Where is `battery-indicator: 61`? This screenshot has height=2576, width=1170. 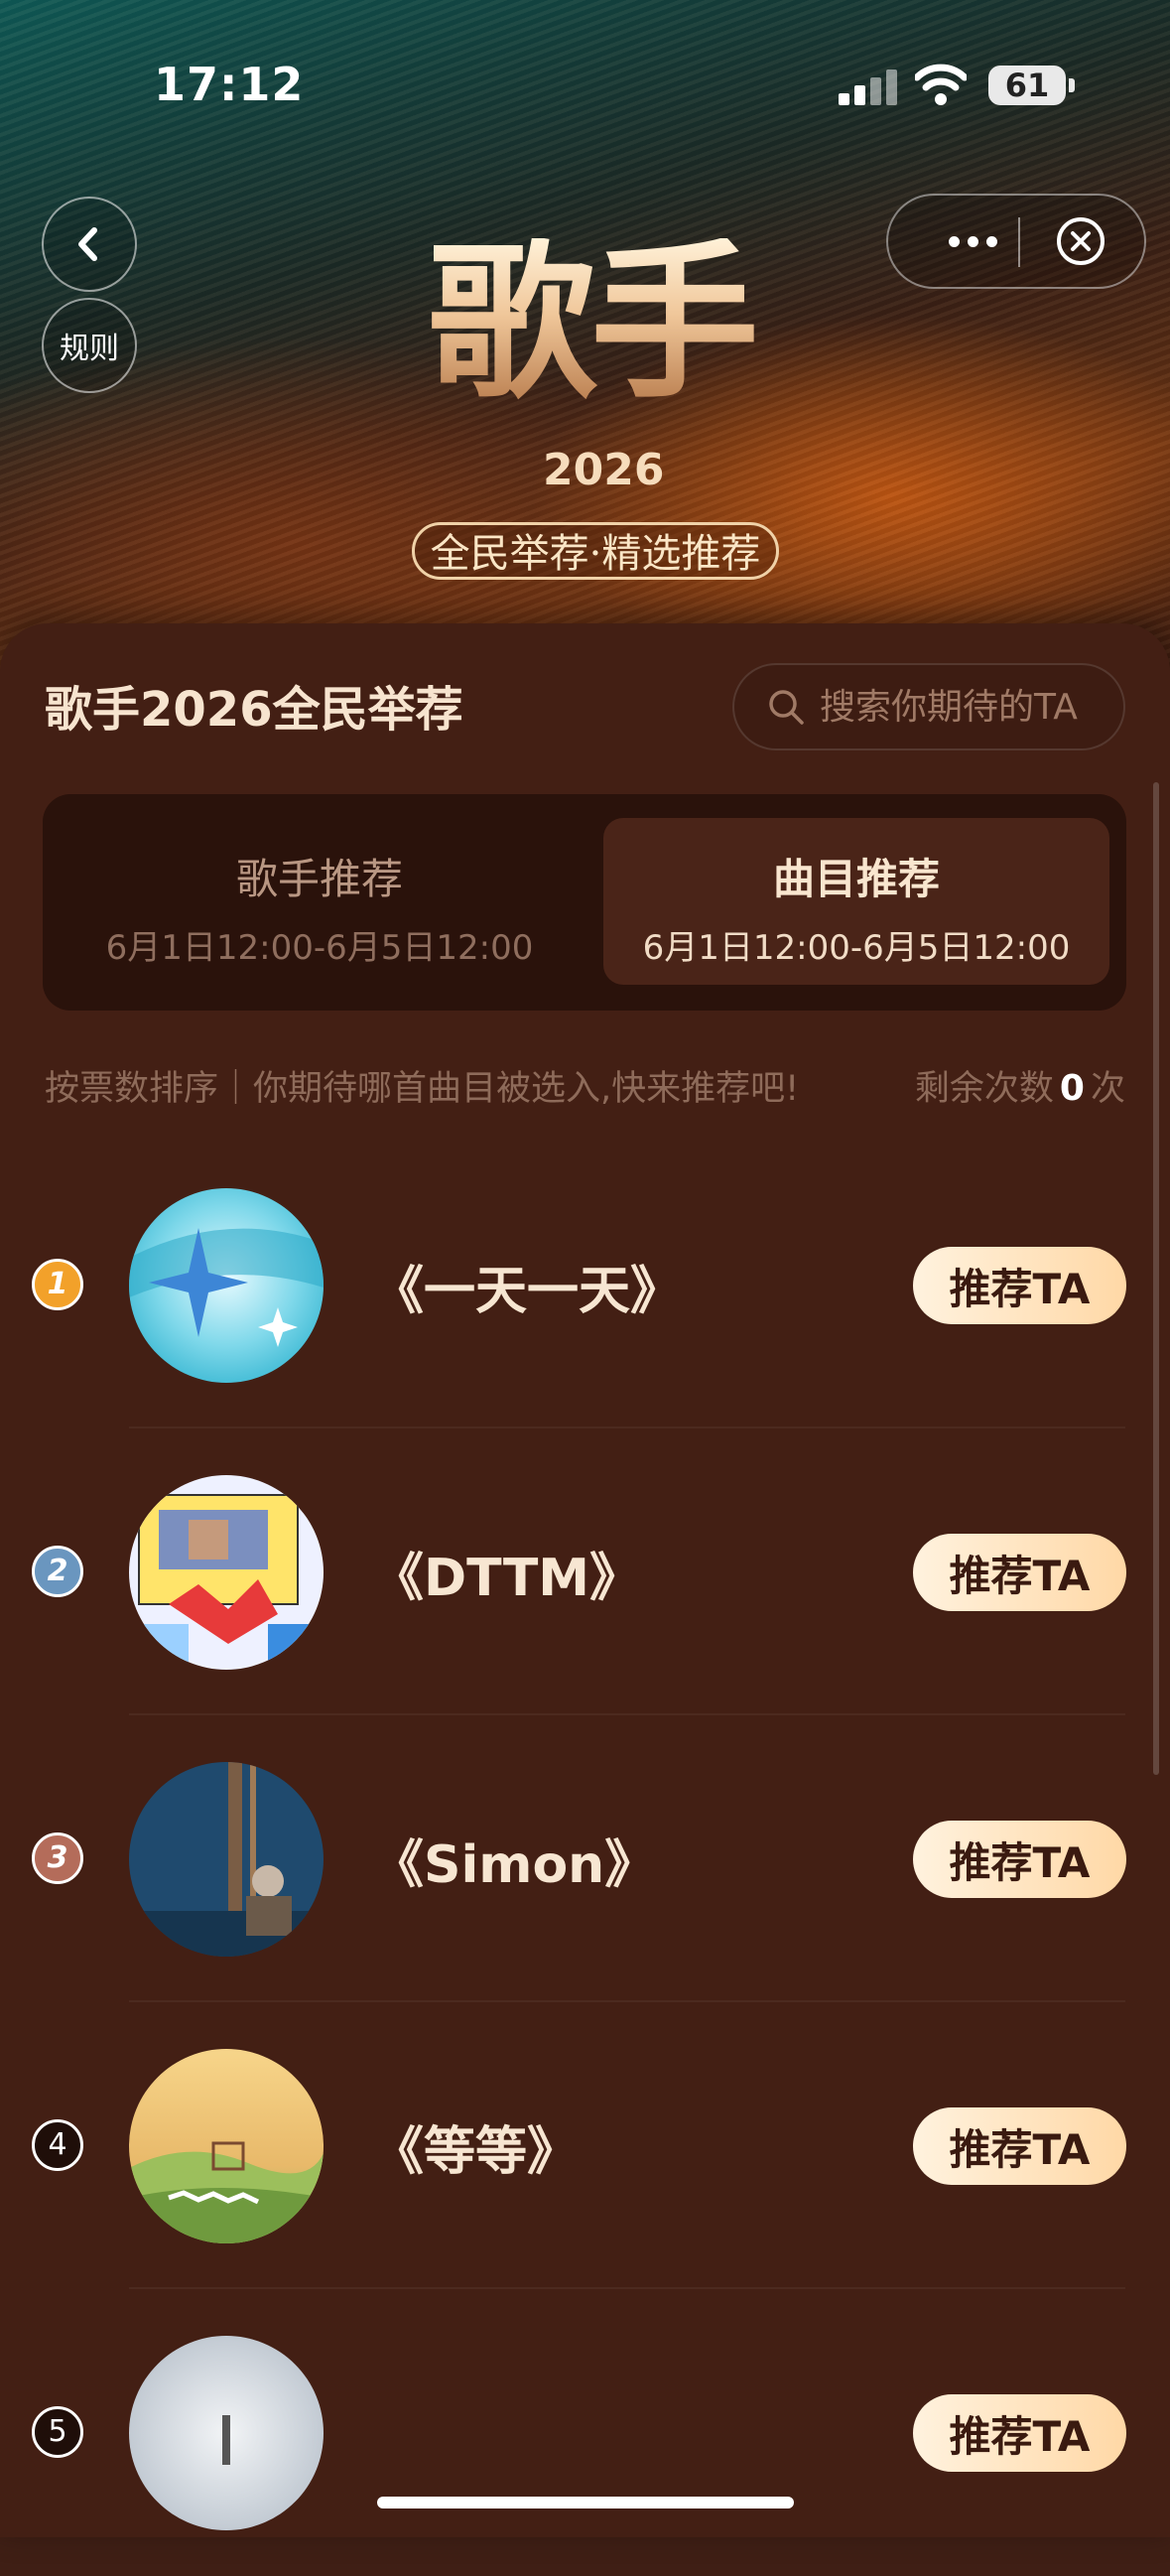
battery-indicator: 61 is located at coordinates (1031, 85).